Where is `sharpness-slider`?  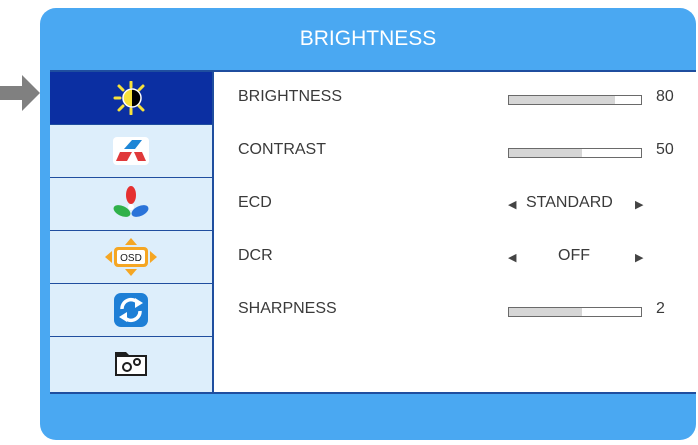 sharpness-slider is located at coordinates (575, 312).